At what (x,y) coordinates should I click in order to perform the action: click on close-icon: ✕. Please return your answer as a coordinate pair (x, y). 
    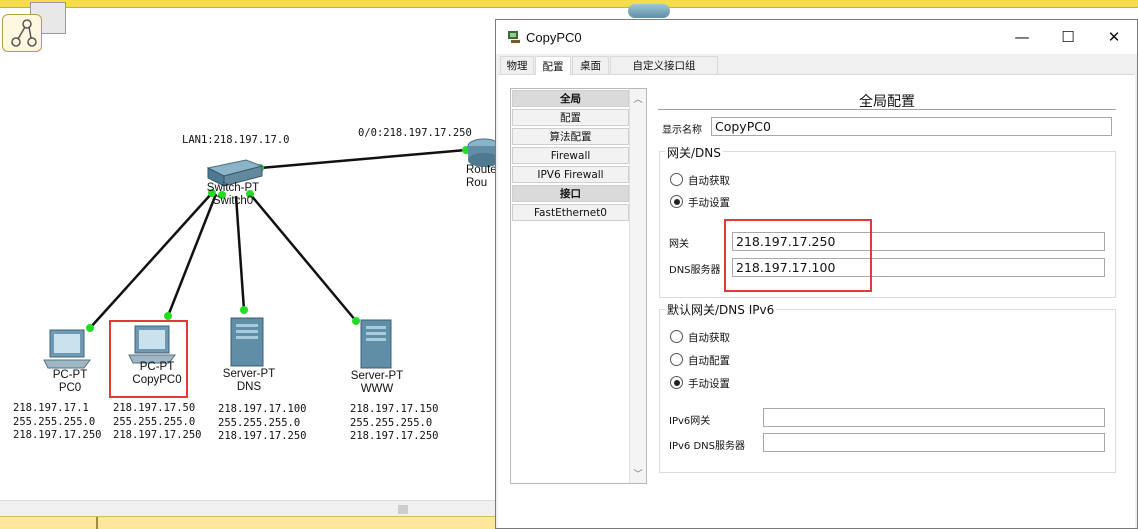
    Looking at the image, I should click on (1114, 37).